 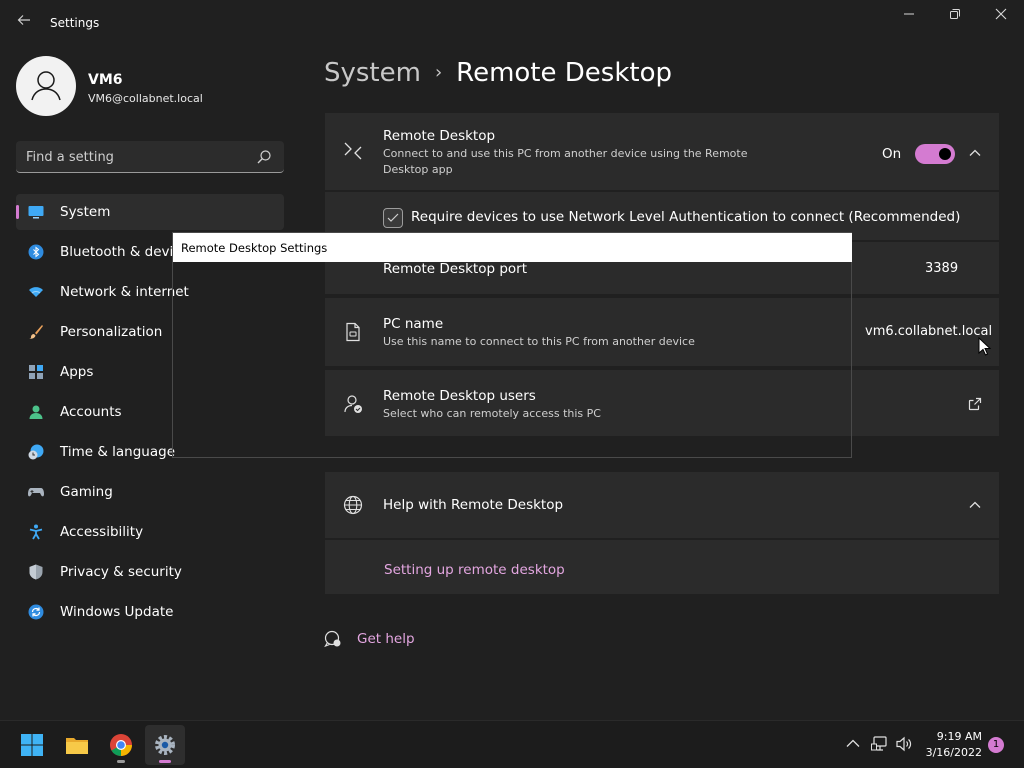 I want to click on sidebar-item-accessibility: Accessibility, so click(x=150, y=532).